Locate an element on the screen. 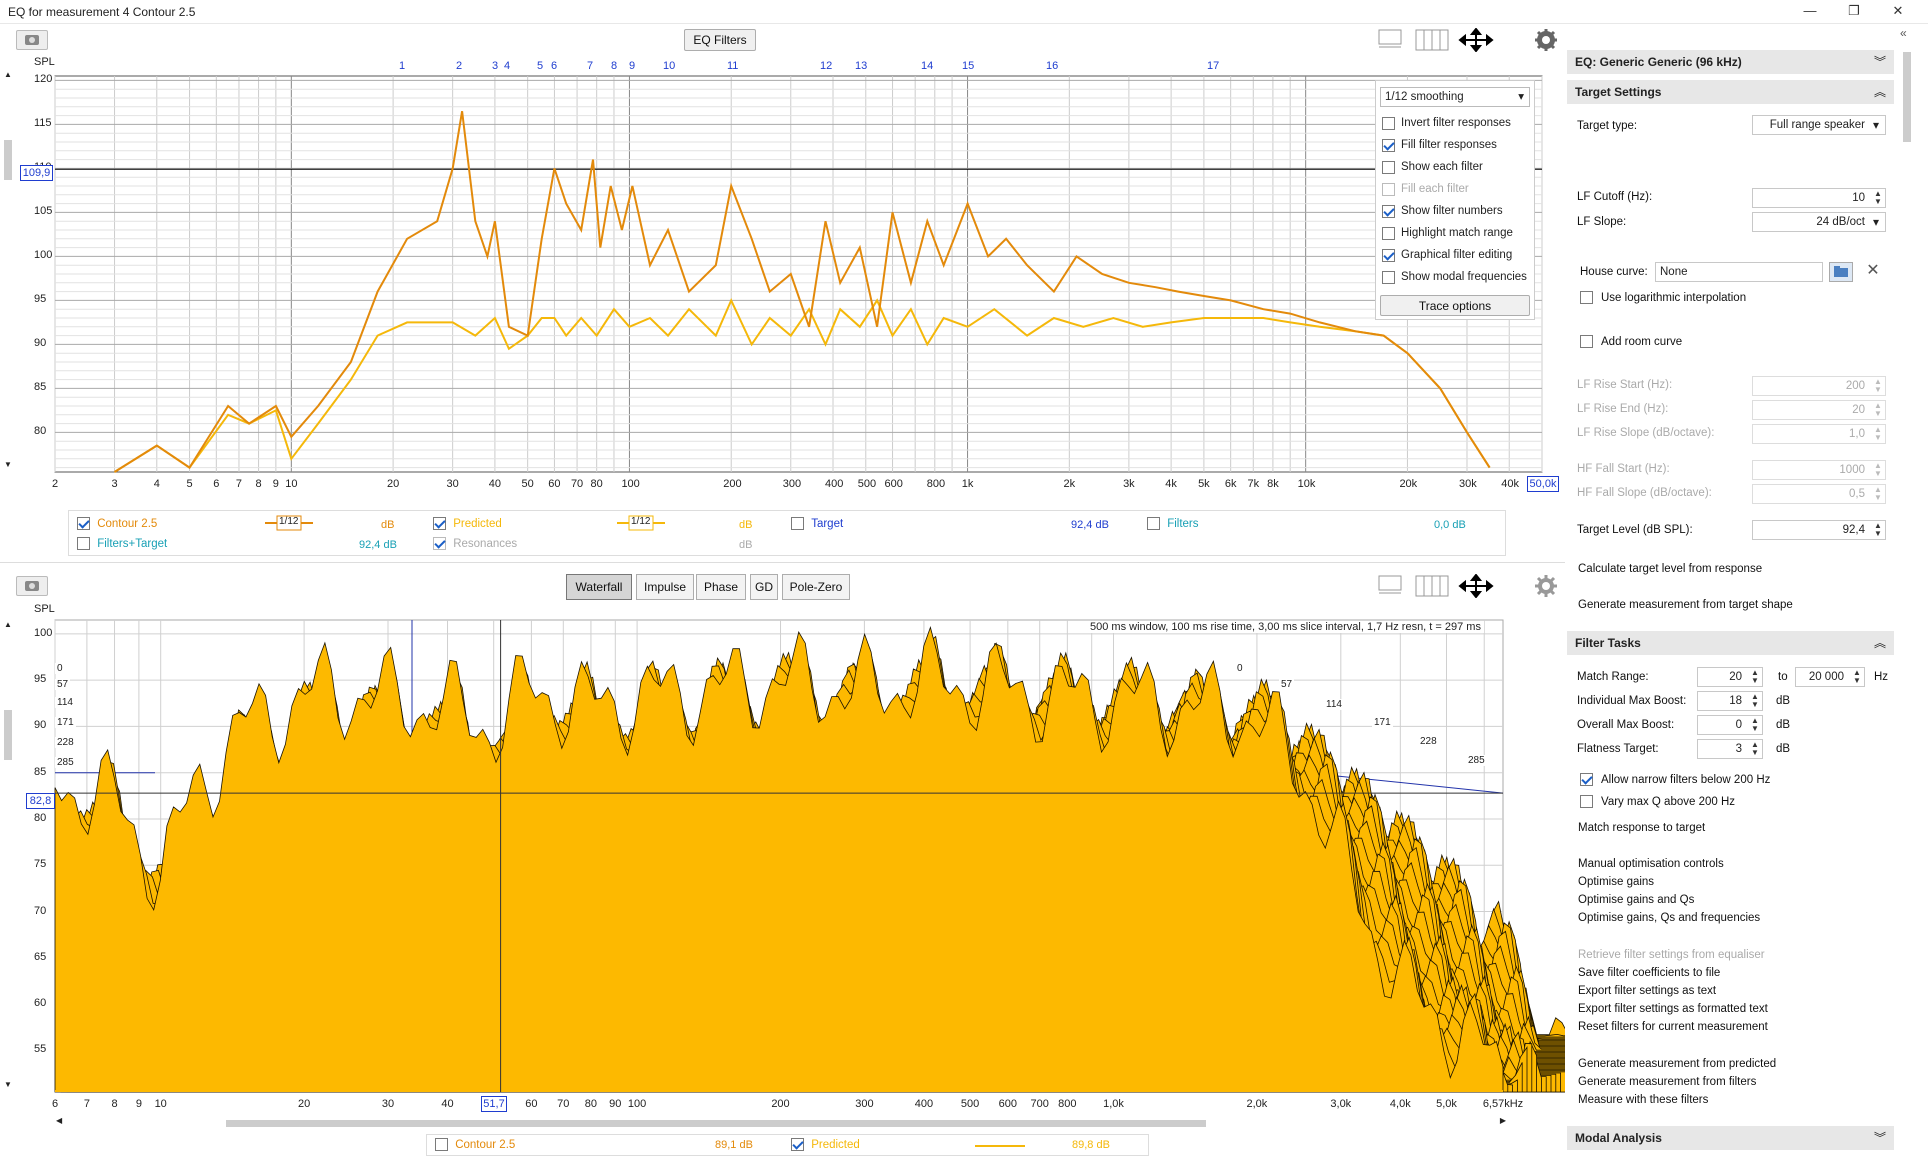 Image resolution: width=1928 pixels, height=1168 pixels. tab-impulse: Impulse is located at coordinates (665, 587).